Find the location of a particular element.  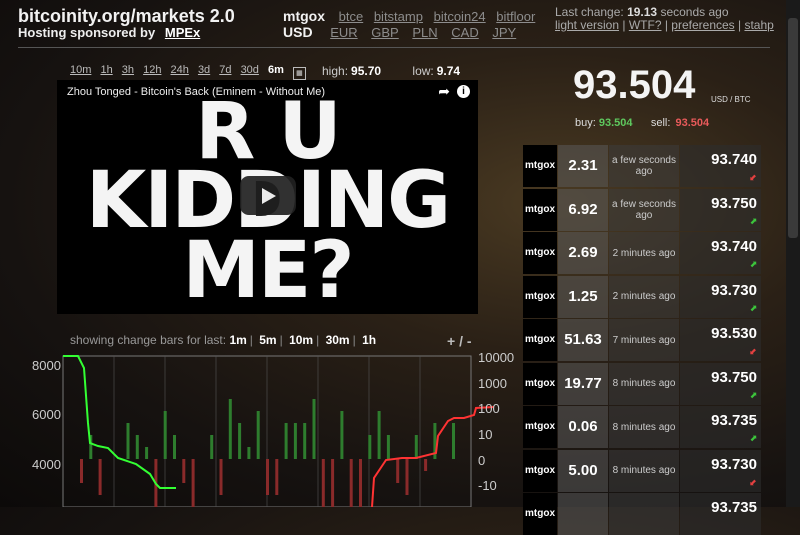

light-version-link: light version is located at coordinates (587, 25).